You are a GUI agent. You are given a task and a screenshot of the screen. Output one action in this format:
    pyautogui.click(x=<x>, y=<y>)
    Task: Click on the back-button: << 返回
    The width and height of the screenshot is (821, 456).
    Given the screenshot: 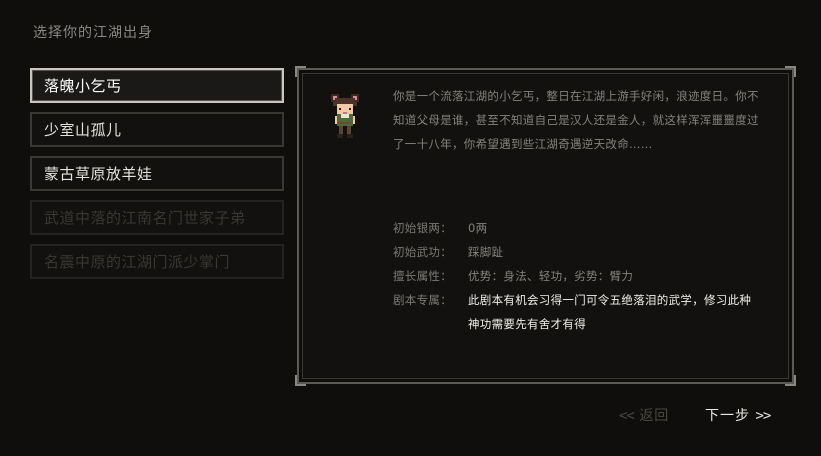 What is the action you would take?
    pyautogui.click(x=644, y=415)
    